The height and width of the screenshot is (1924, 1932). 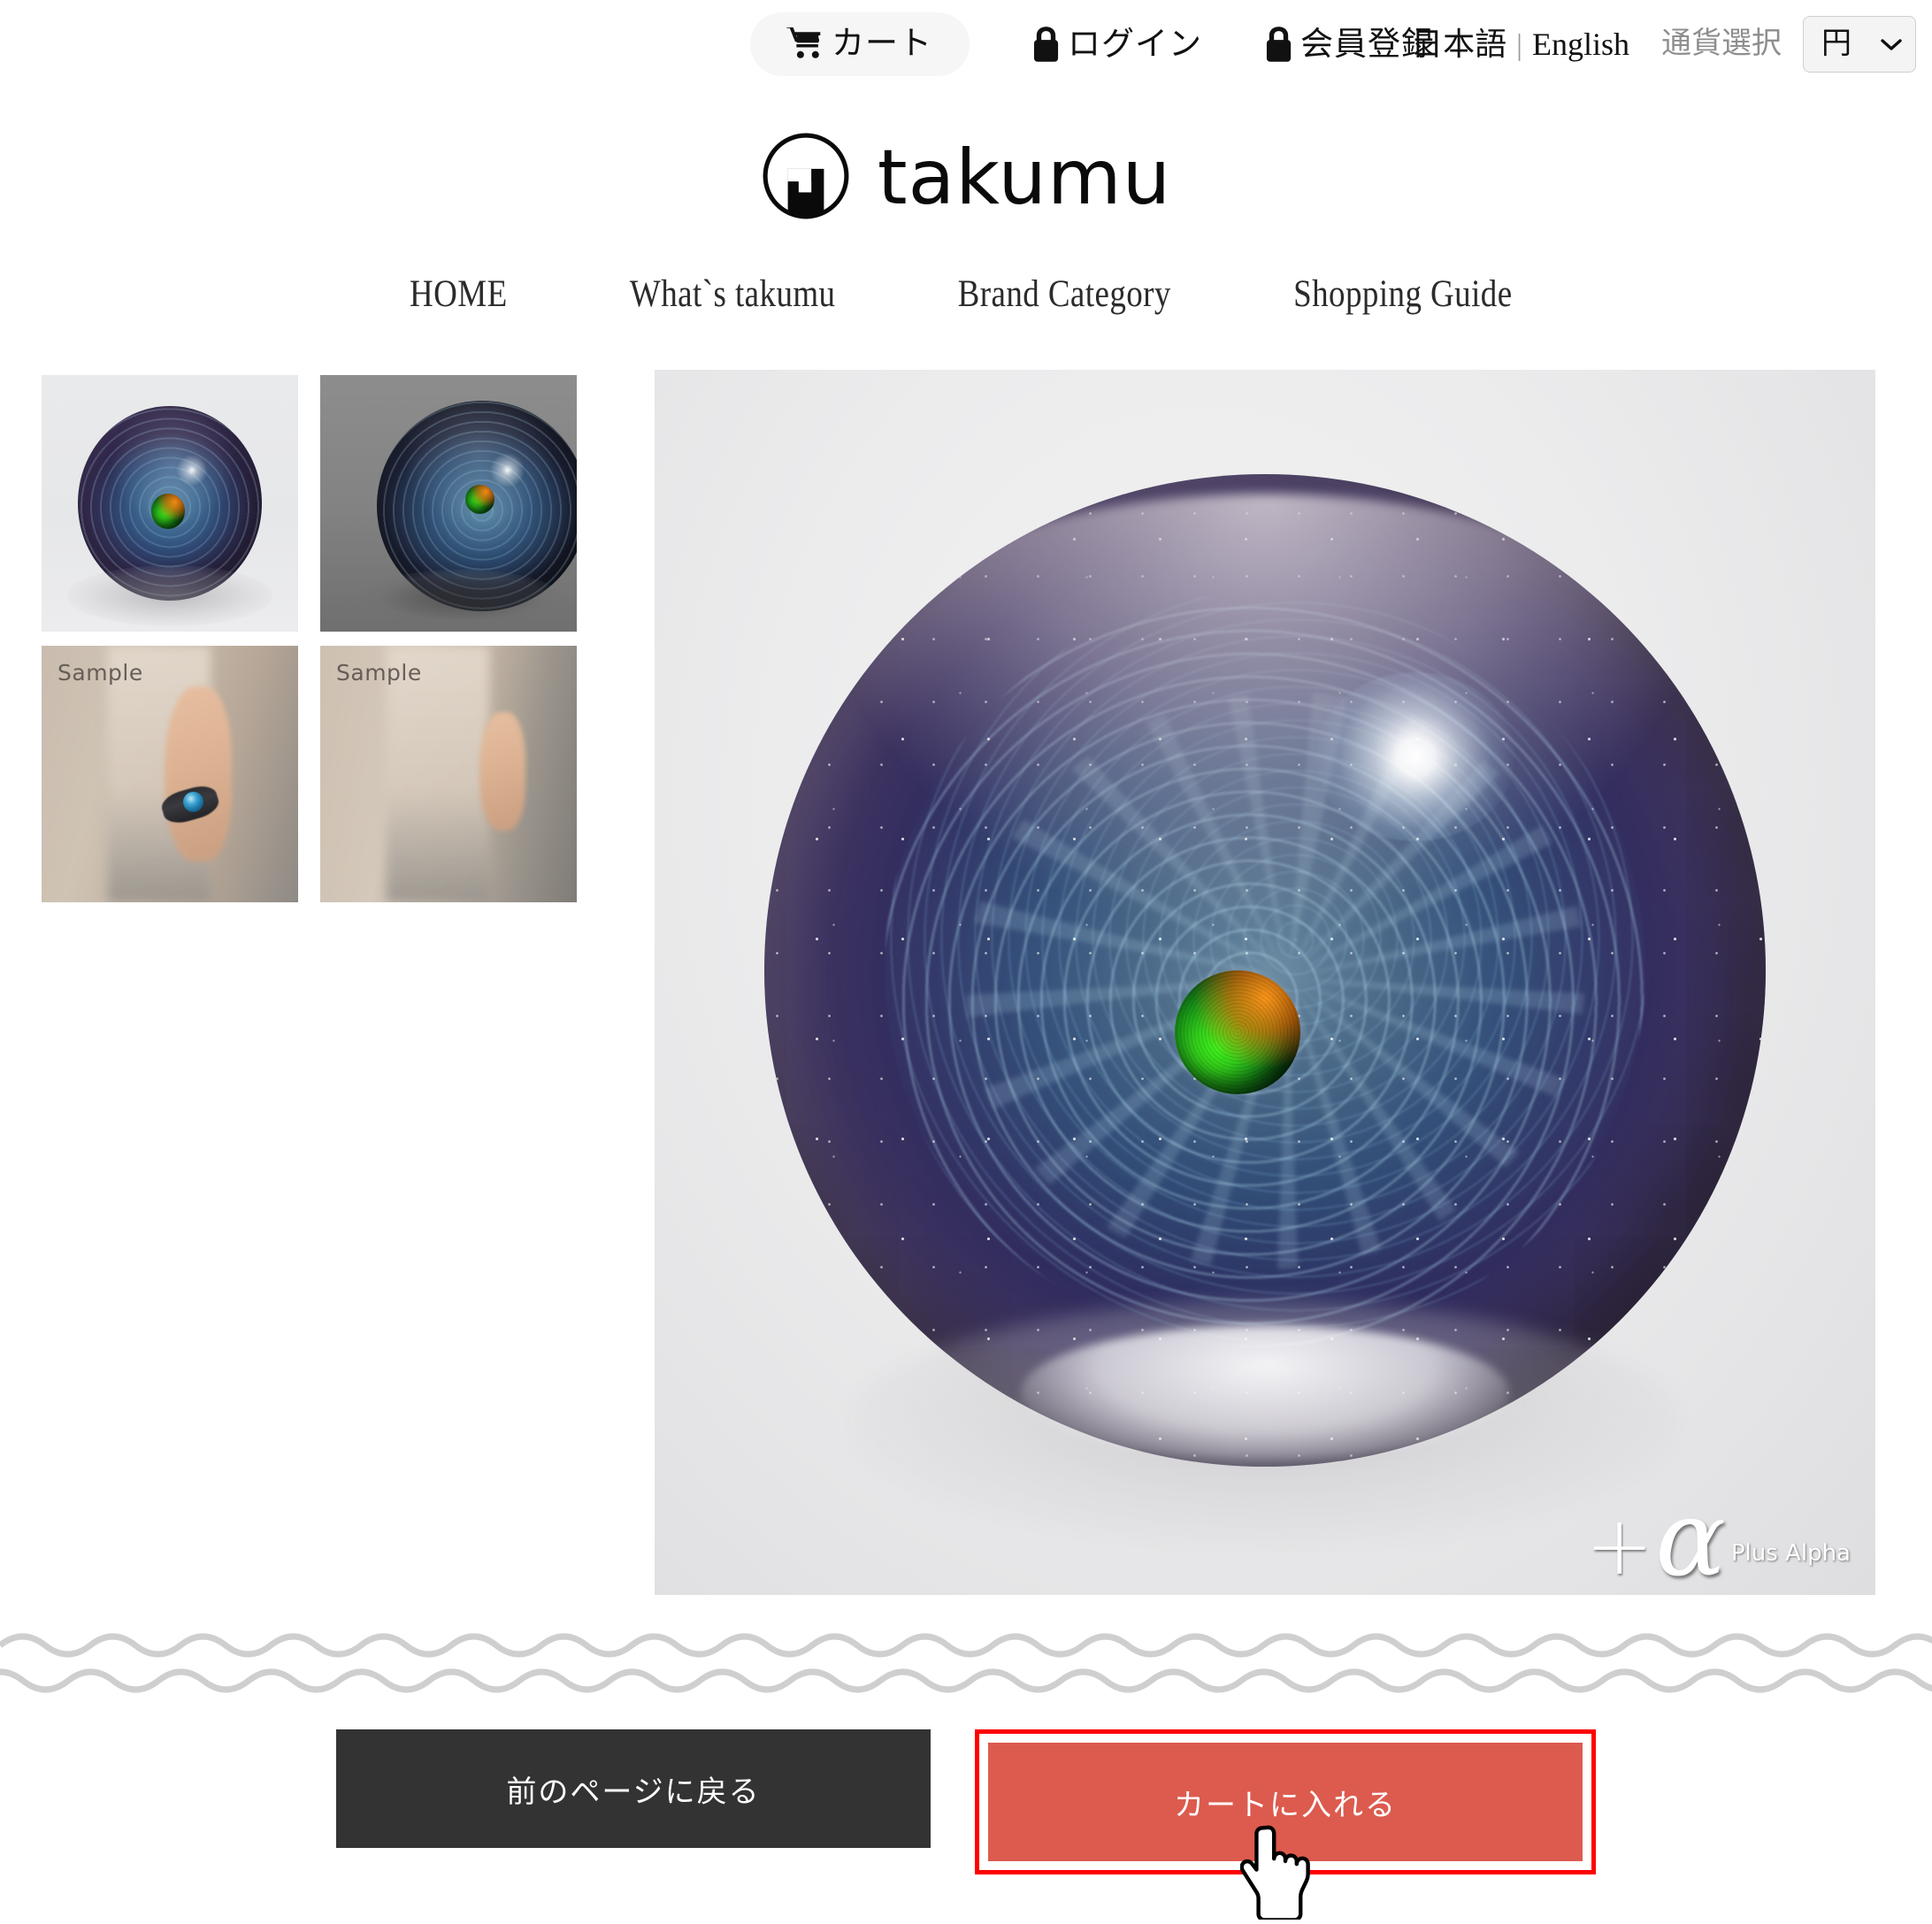 I want to click on login-link: ログイン, so click(x=1116, y=44).